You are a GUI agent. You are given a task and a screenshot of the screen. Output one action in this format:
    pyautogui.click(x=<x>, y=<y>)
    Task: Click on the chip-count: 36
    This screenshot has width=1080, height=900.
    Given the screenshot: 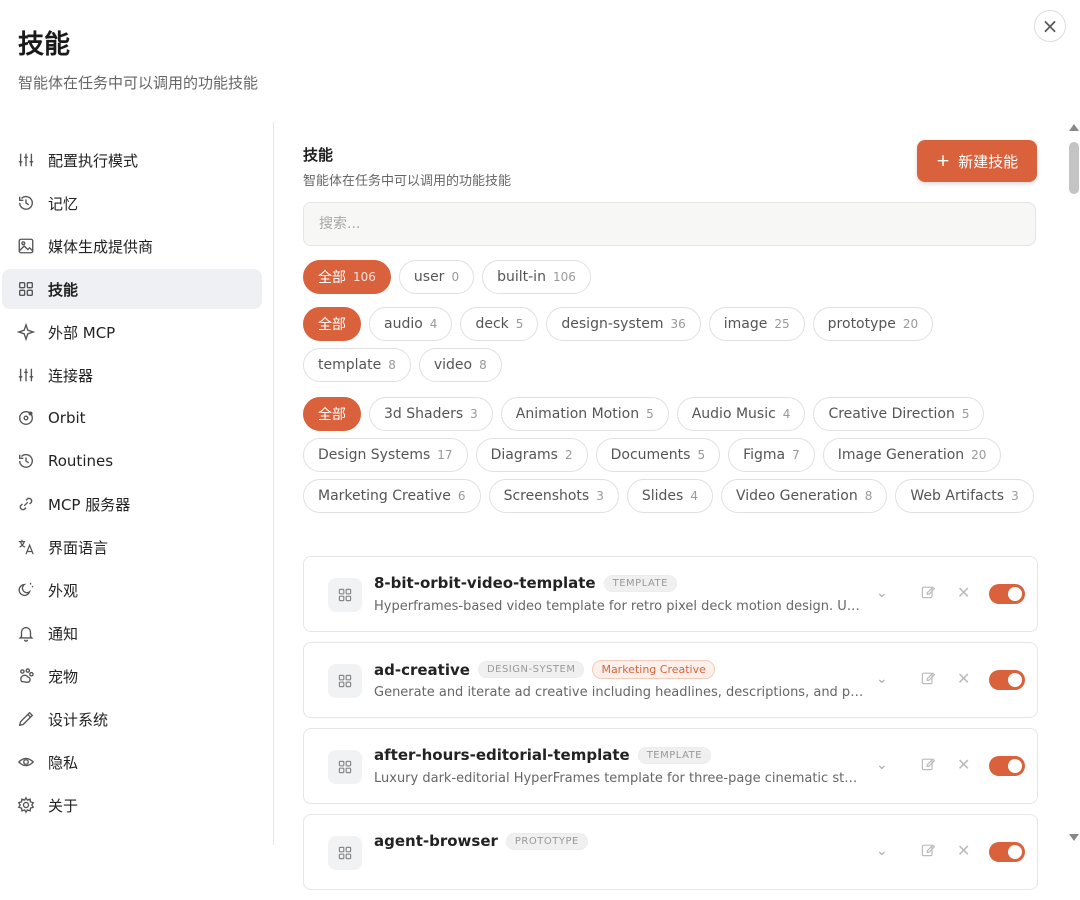 What is the action you would take?
    pyautogui.click(x=678, y=324)
    